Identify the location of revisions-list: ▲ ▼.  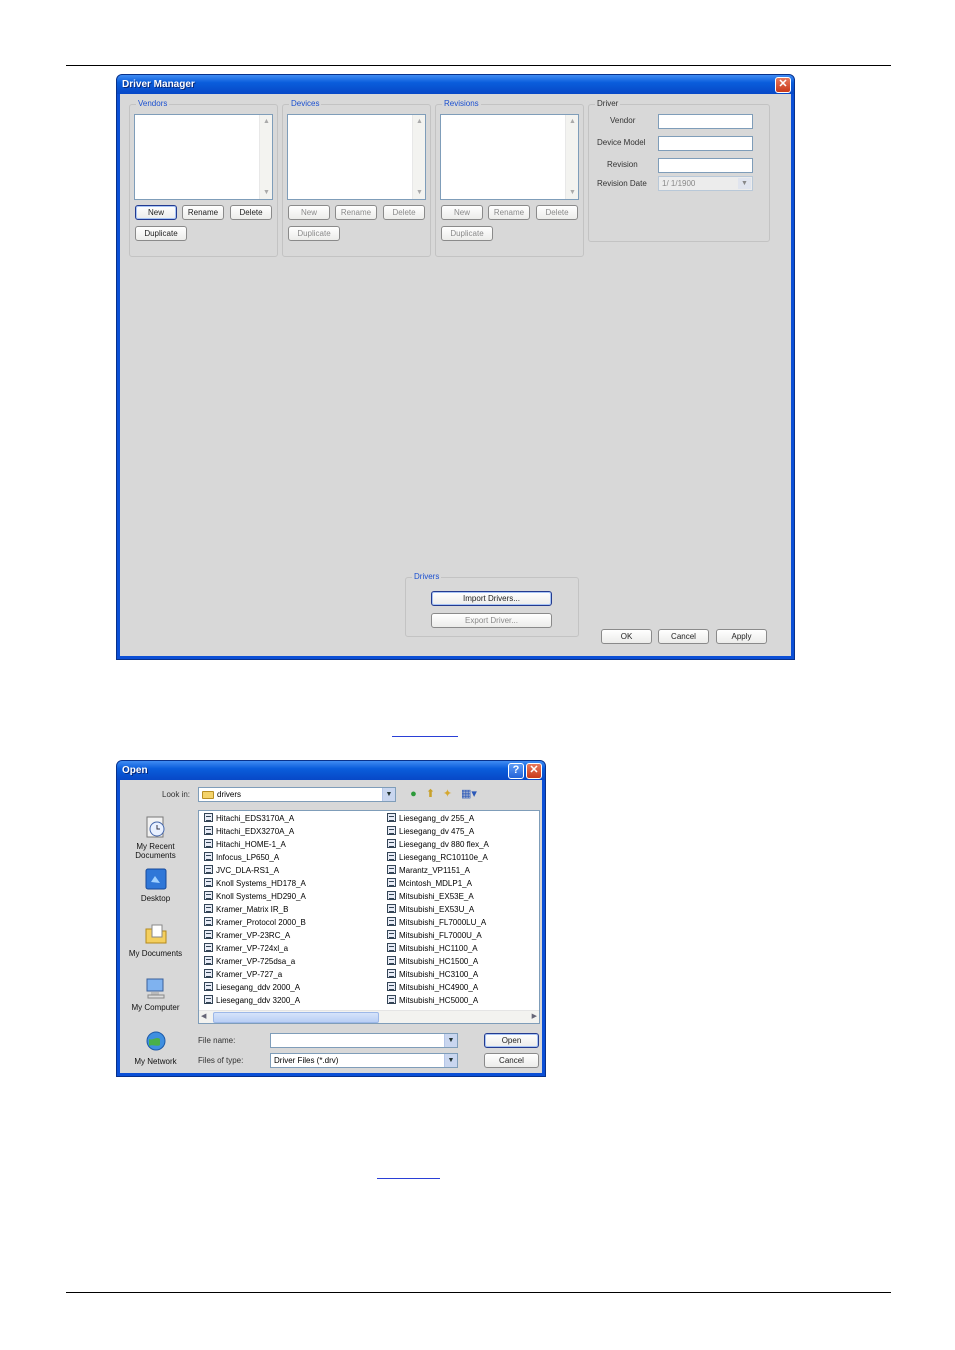
(509, 157).